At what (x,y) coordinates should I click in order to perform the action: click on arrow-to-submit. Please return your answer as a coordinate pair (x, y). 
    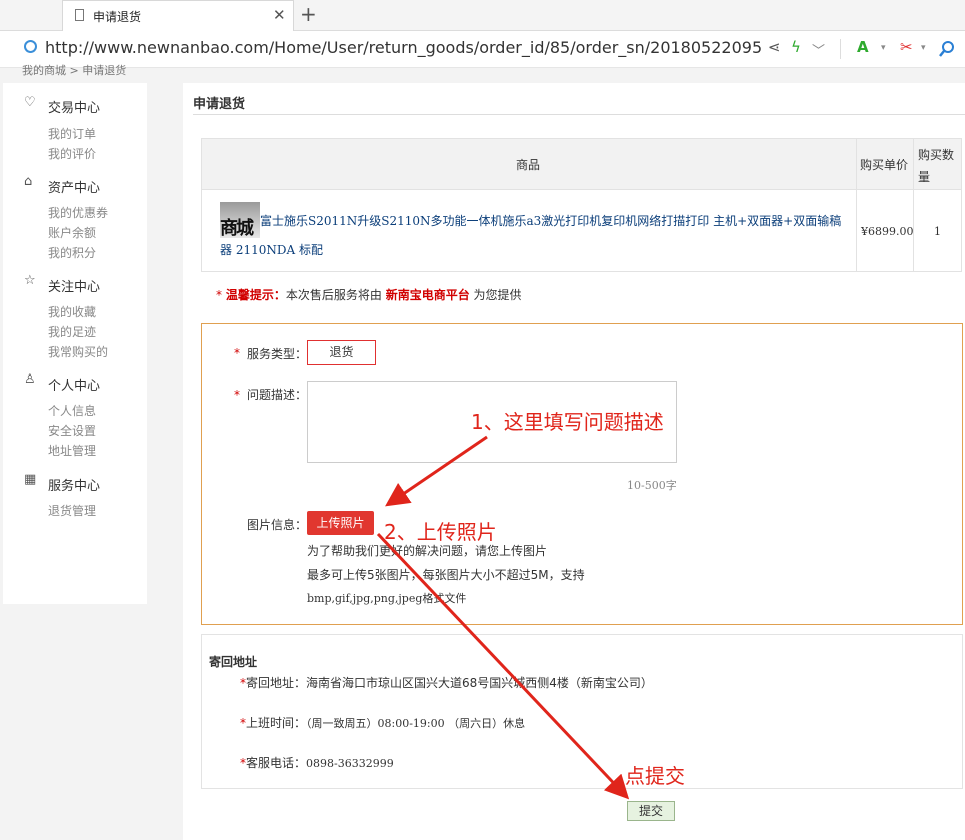
    Looking at the image, I should click on (503, 666).